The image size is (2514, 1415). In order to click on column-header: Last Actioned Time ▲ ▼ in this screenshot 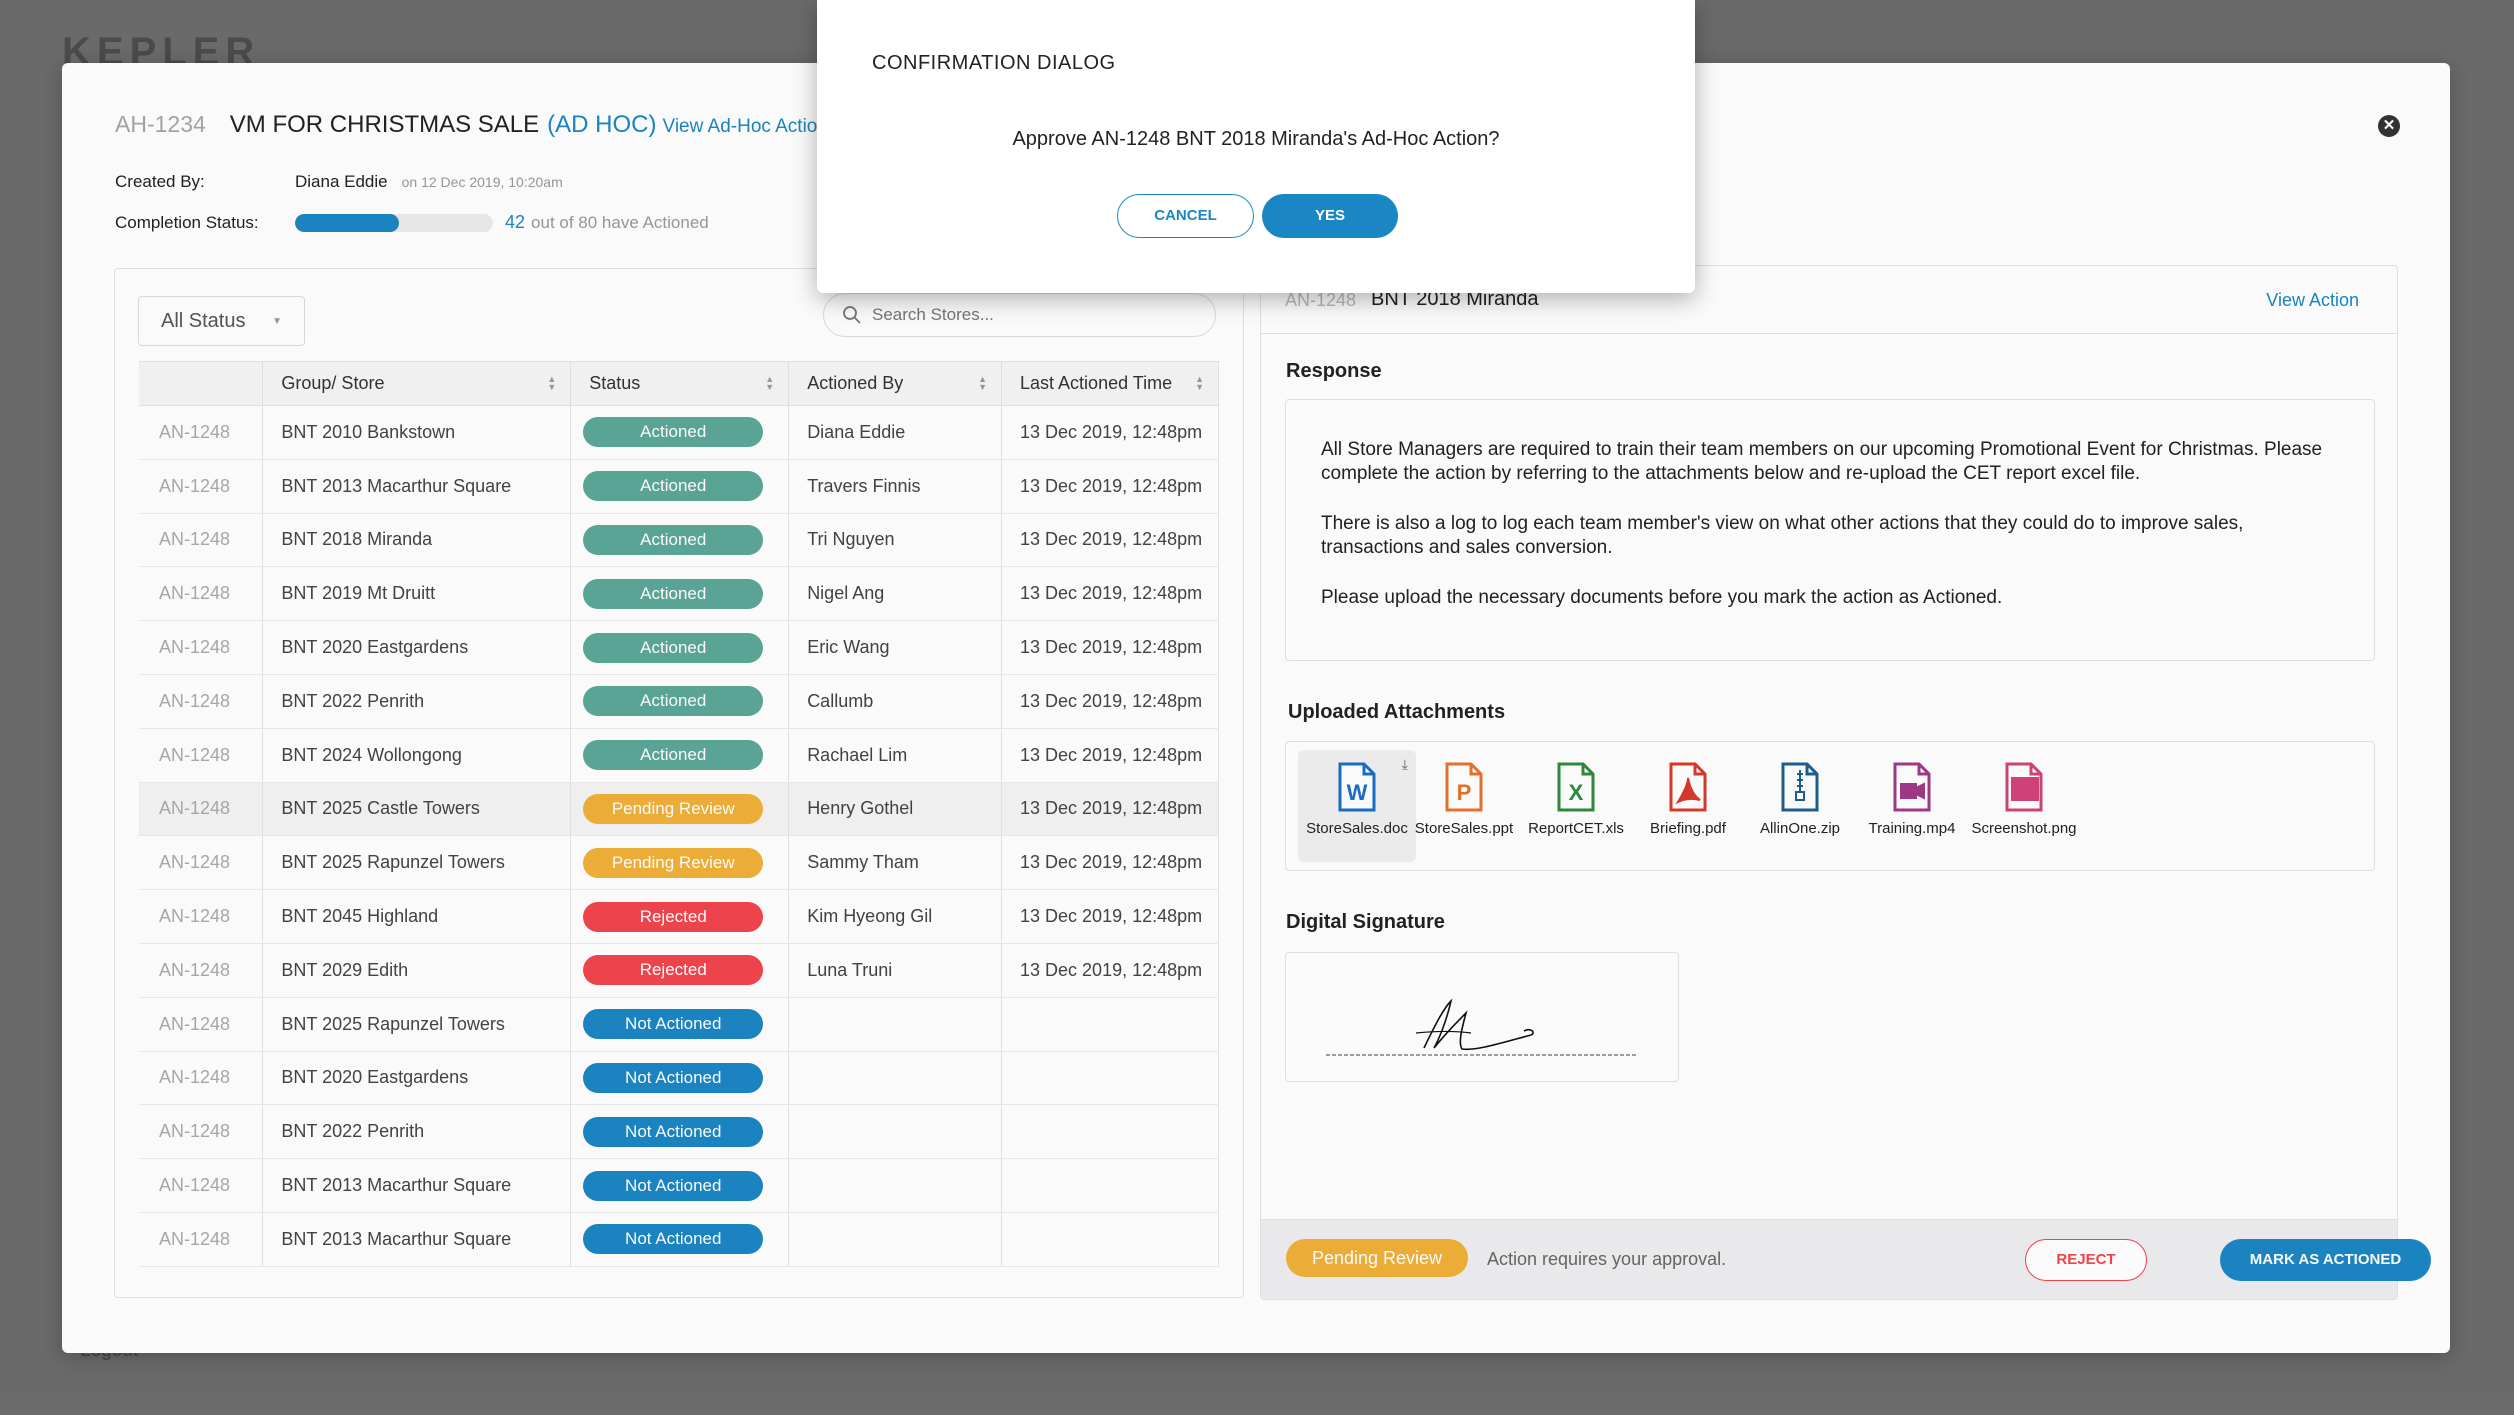, I will do `click(1110, 383)`.